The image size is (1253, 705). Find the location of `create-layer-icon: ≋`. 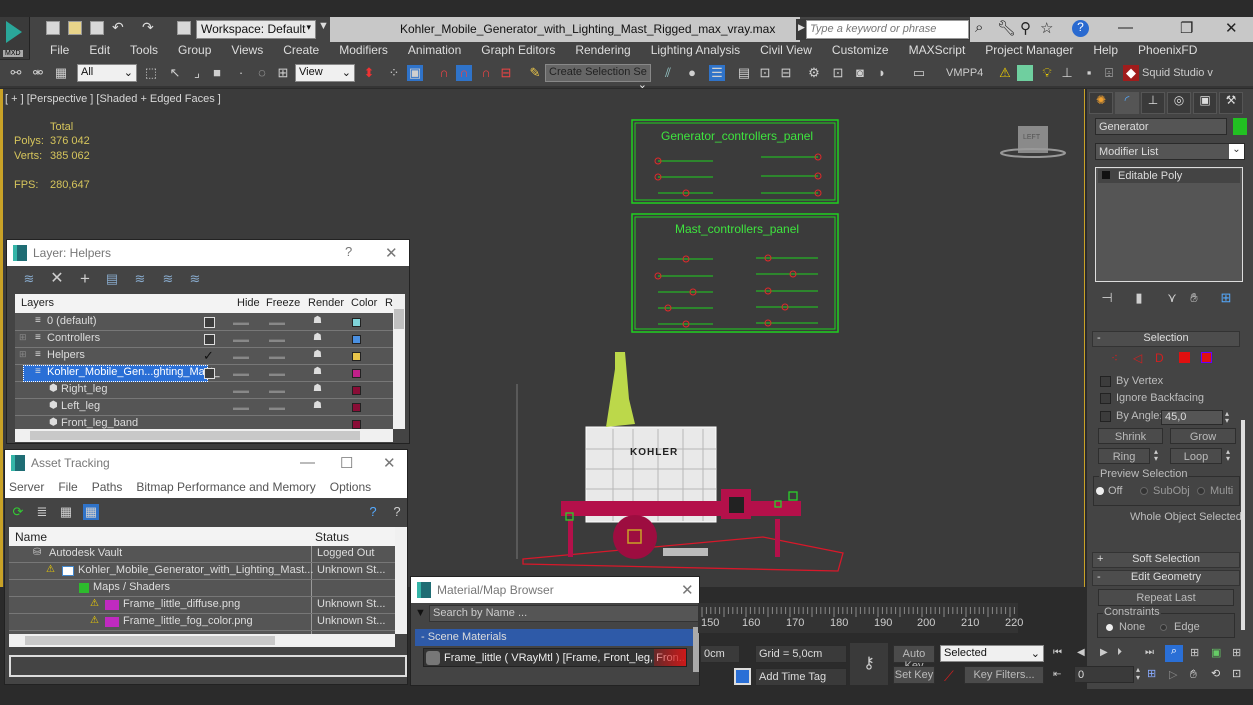

create-layer-icon: ≋ is located at coordinates (29, 279).